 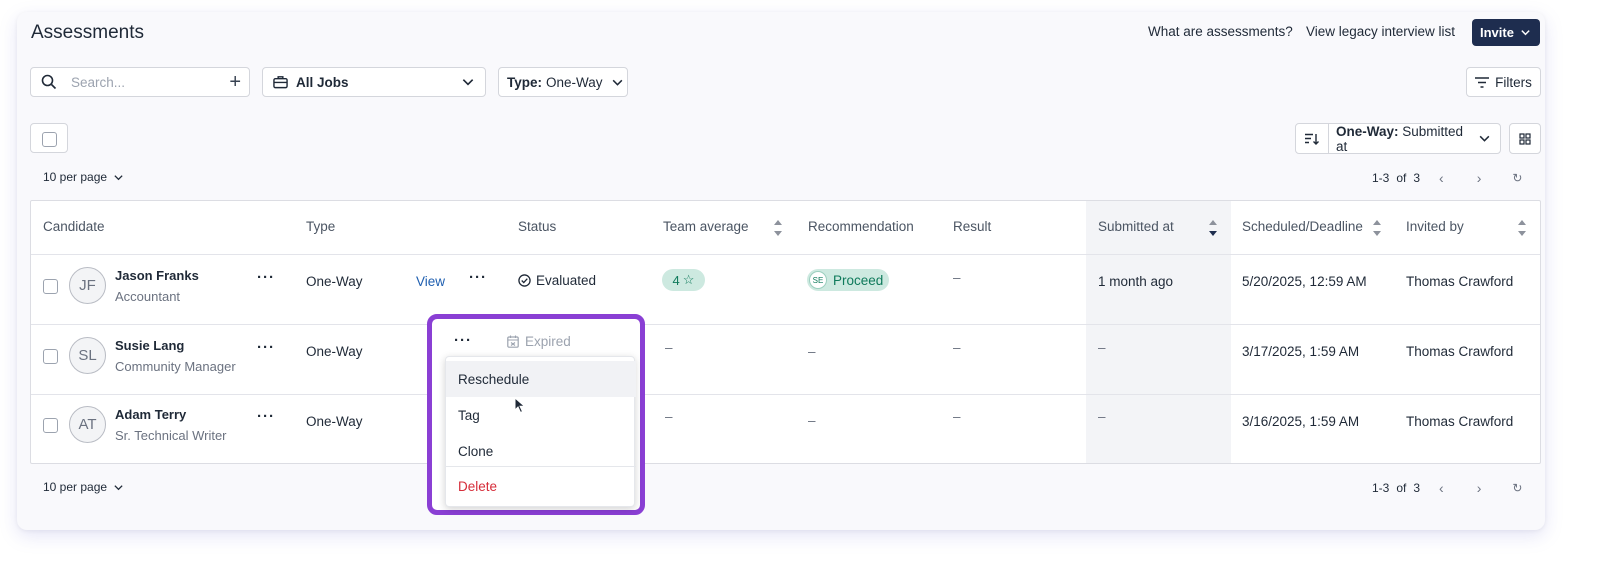 What do you see at coordinates (541, 466) in the screenshot?
I see `menu-divider` at bounding box center [541, 466].